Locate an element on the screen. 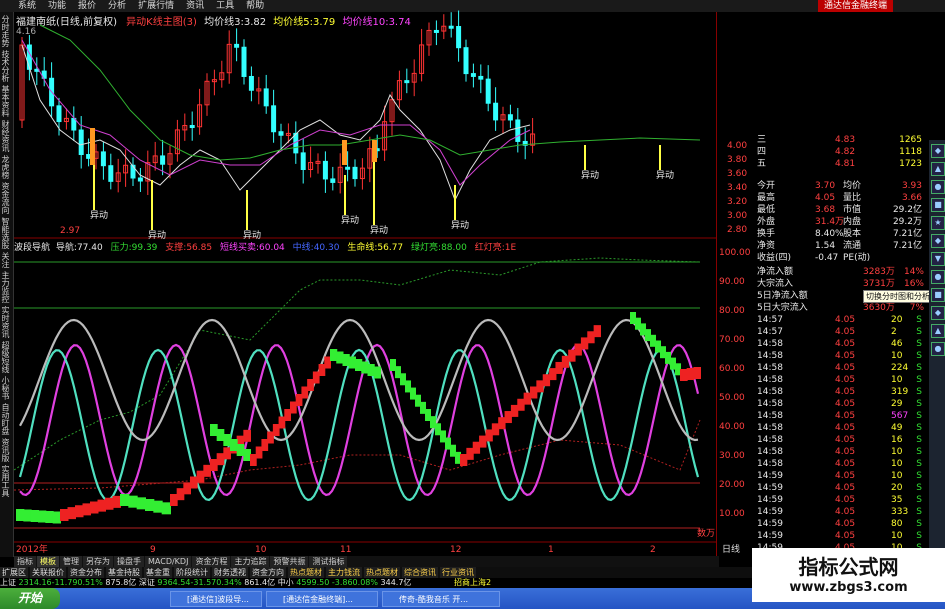 The image size is (945, 609). tick-row: 14:58 4.05 29 S is located at coordinates (823, 404).